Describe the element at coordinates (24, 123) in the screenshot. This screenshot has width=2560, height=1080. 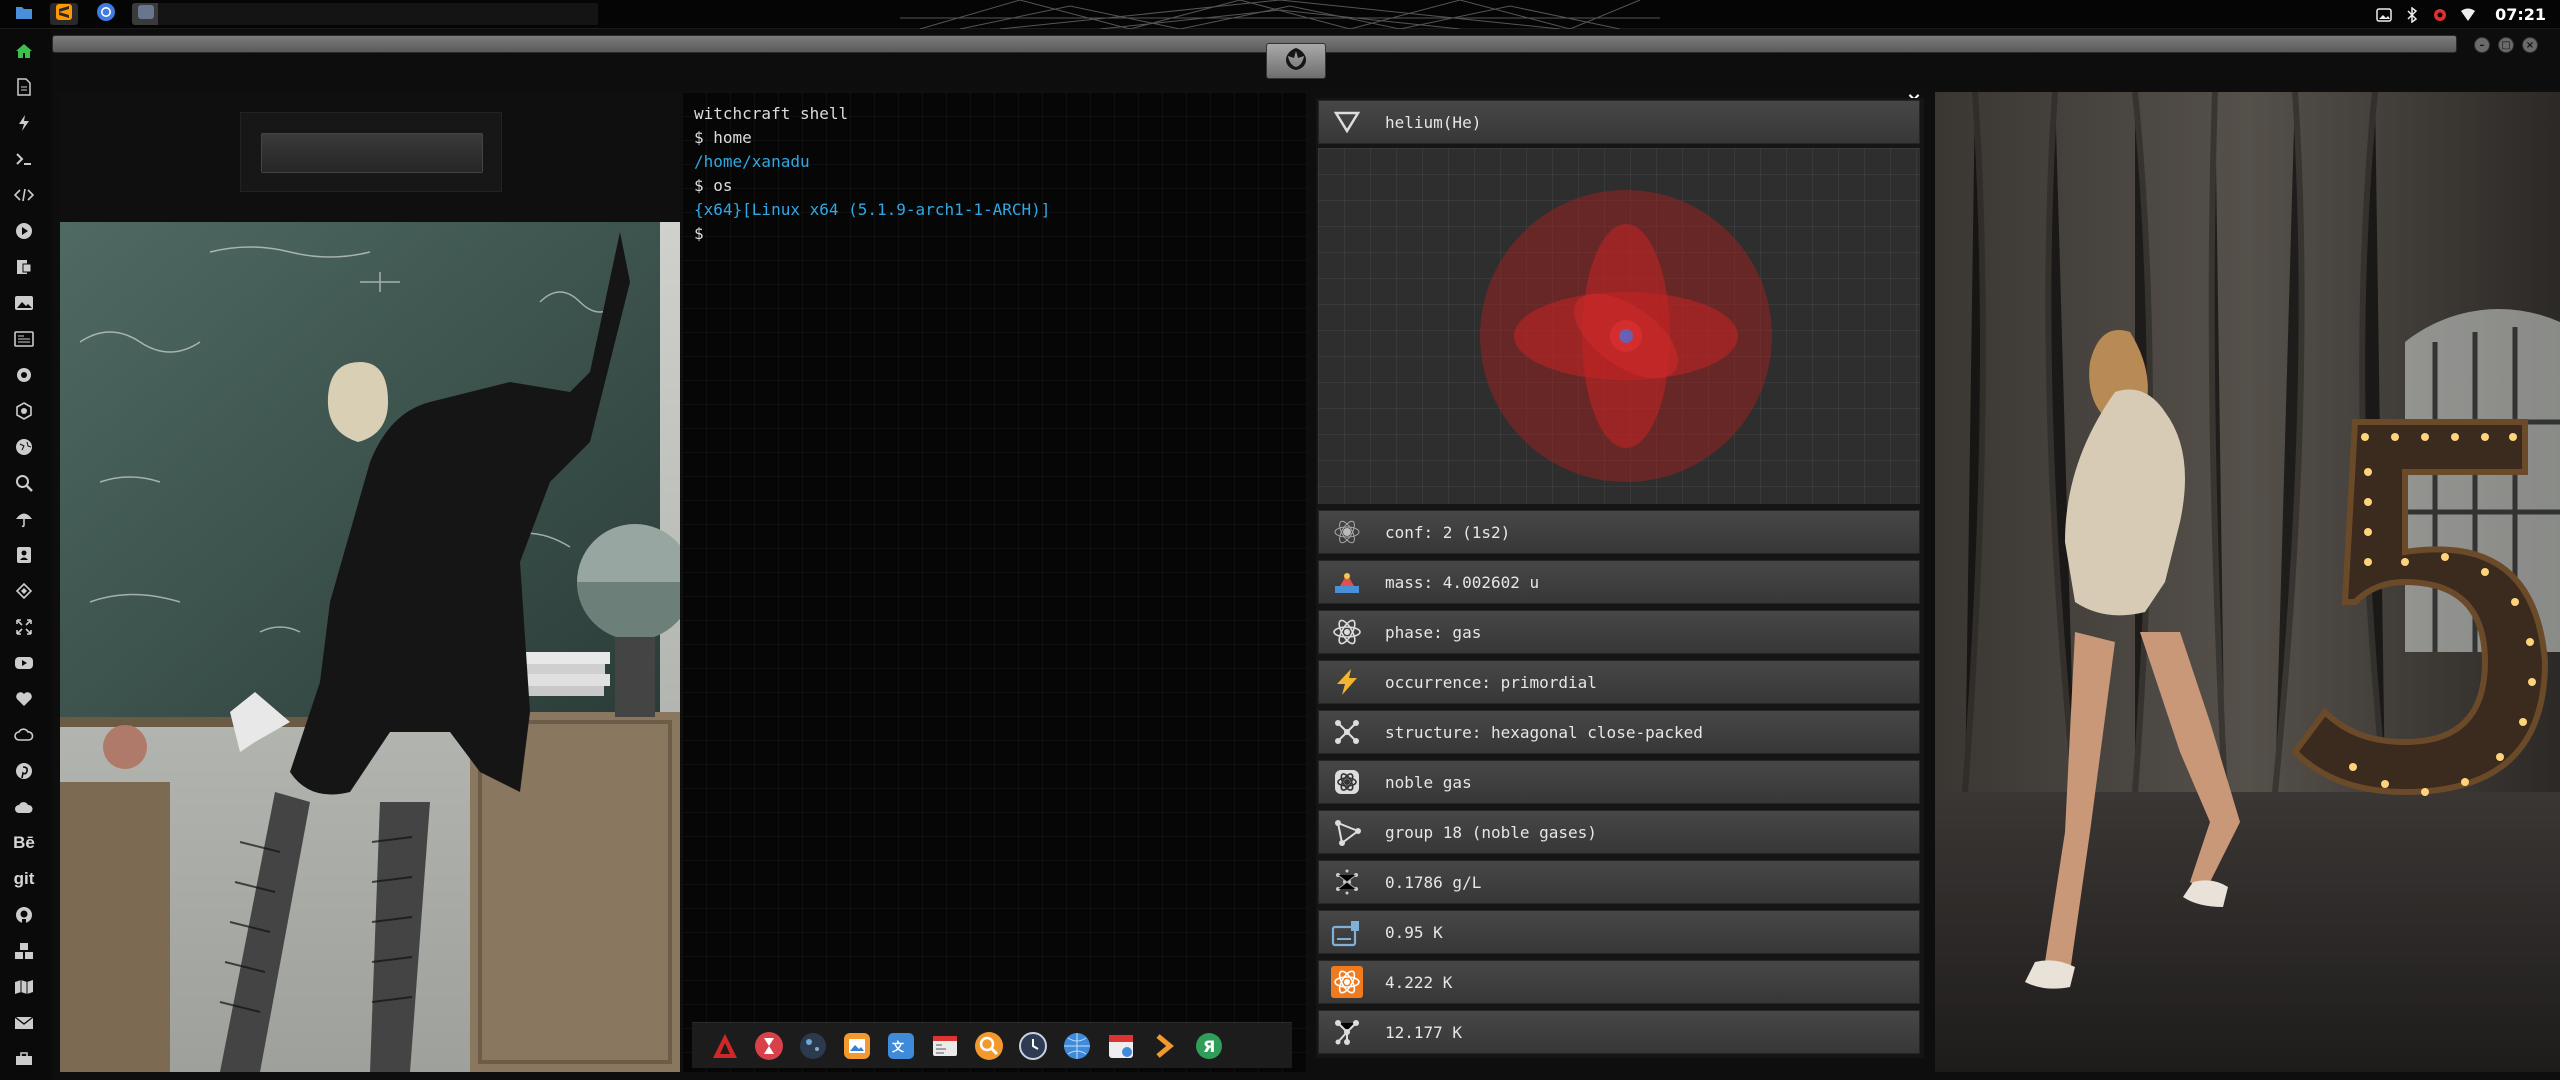
I see `bolt-icon` at that location.